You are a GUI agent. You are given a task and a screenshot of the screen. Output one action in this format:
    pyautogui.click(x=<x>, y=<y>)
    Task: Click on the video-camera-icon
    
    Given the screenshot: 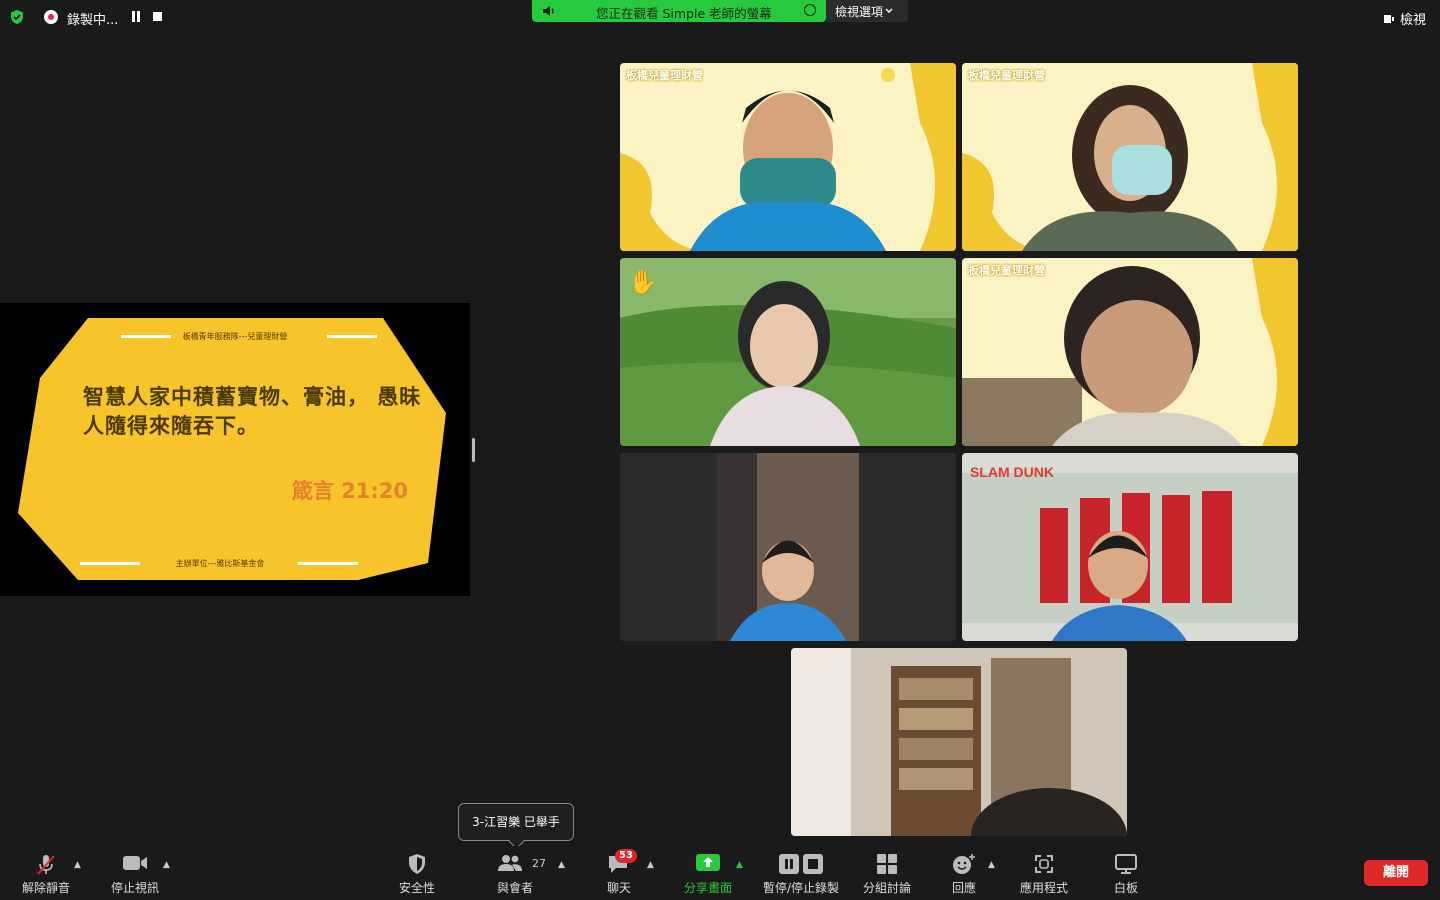 What is the action you would take?
    pyautogui.click(x=135, y=863)
    